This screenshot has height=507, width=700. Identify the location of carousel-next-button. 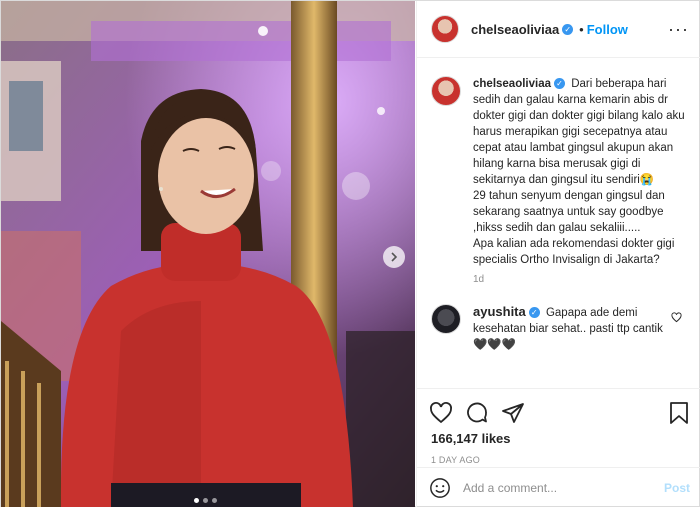
(394, 257).